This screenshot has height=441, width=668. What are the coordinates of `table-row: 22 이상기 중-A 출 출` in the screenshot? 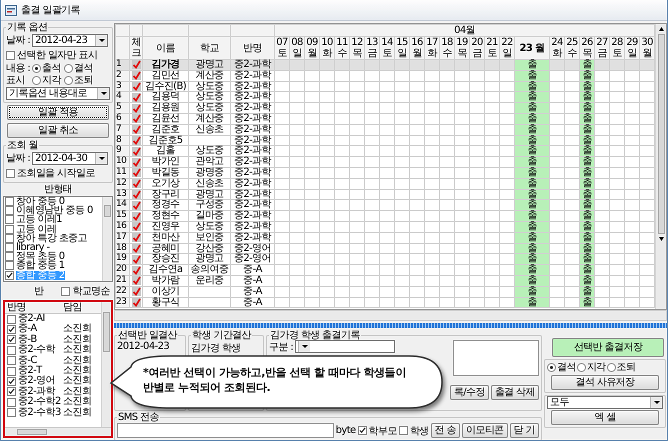 It's located at (385, 292).